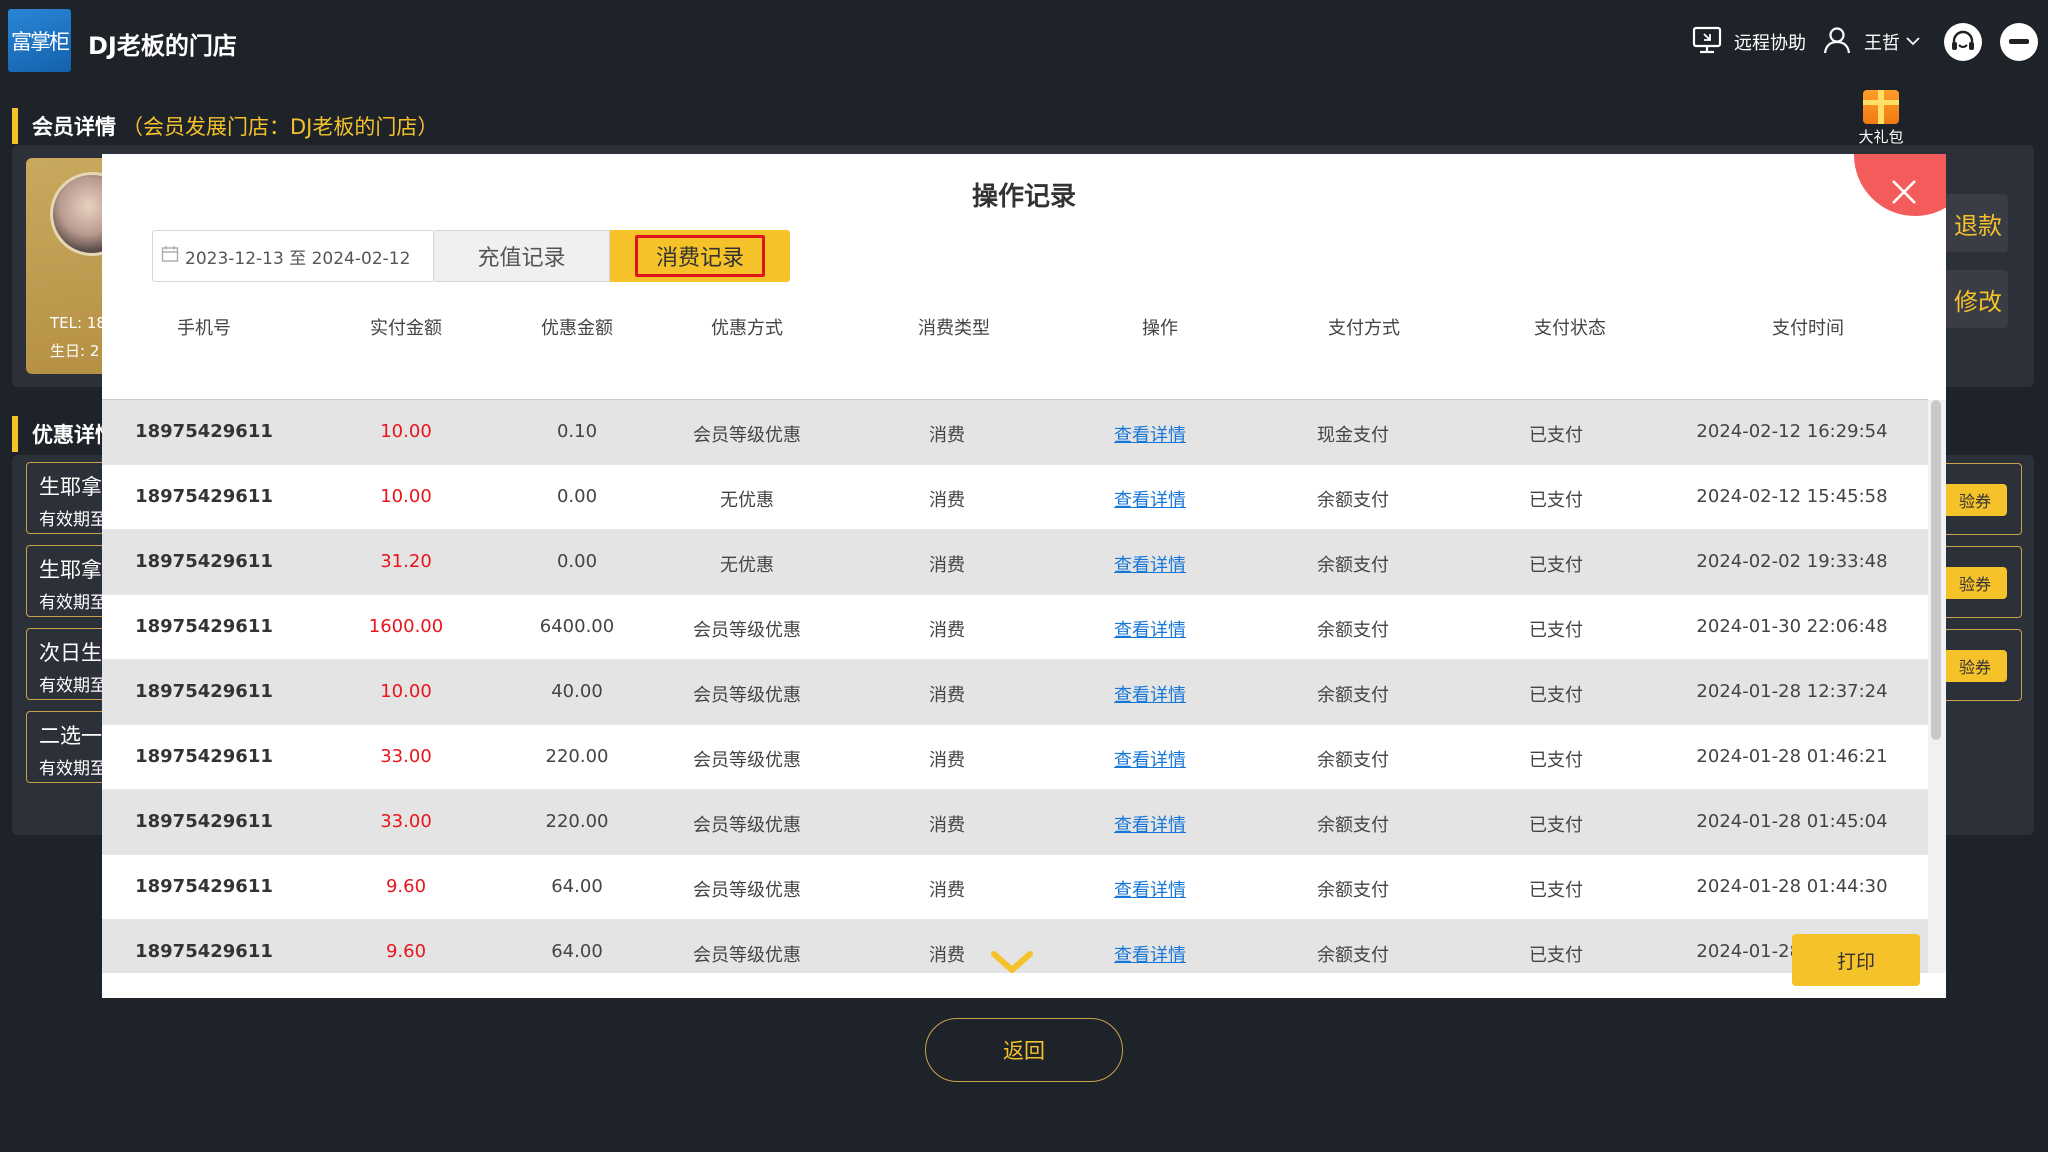 The width and height of the screenshot is (2048, 1152). Describe the element at coordinates (1936, 570) in the screenshot. I see `scrollbar-thumb` at that location.